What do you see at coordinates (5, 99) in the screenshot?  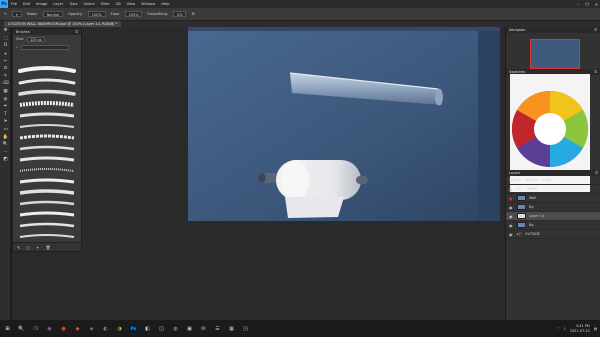 I see `blur-tool-icon: ◍` at bounding box center [5, 99].